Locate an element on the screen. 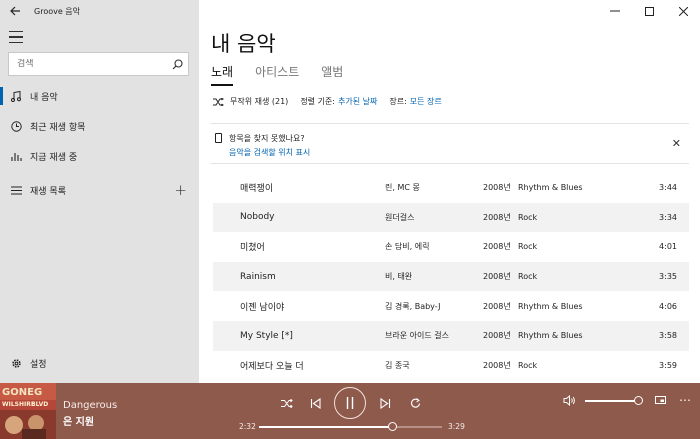 This screenshot has height=439, width=700. repeat-button is located at coordinates (415, 403).